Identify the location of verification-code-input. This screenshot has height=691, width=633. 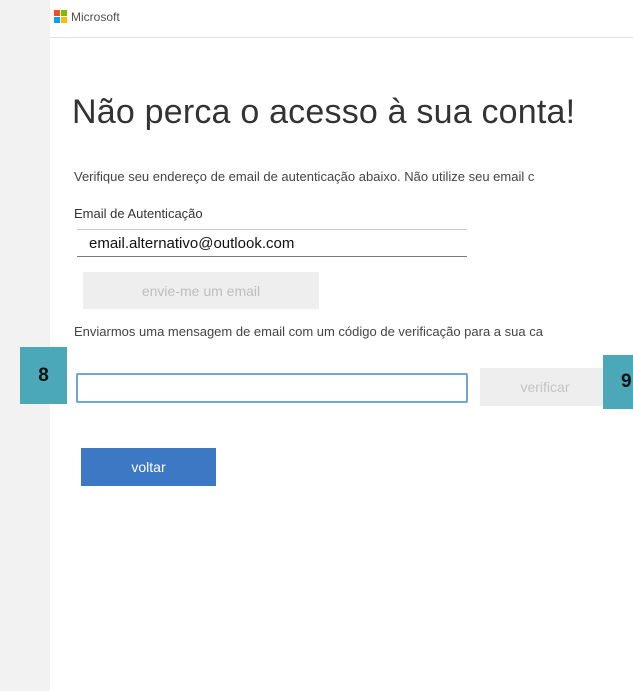
(272, 388).